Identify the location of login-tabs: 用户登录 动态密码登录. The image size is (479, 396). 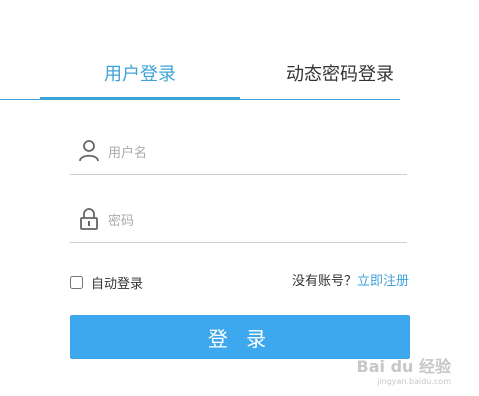
(240, 76).